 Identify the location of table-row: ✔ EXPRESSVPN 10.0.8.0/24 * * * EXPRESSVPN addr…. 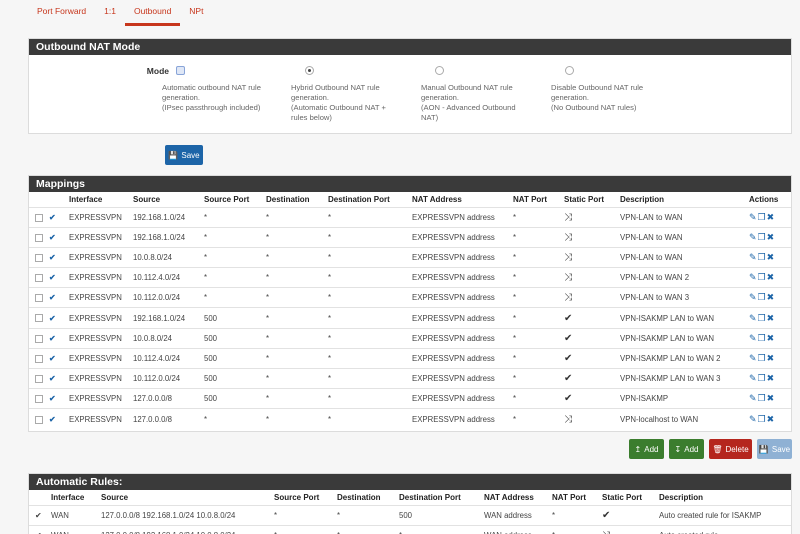
(410, 257).